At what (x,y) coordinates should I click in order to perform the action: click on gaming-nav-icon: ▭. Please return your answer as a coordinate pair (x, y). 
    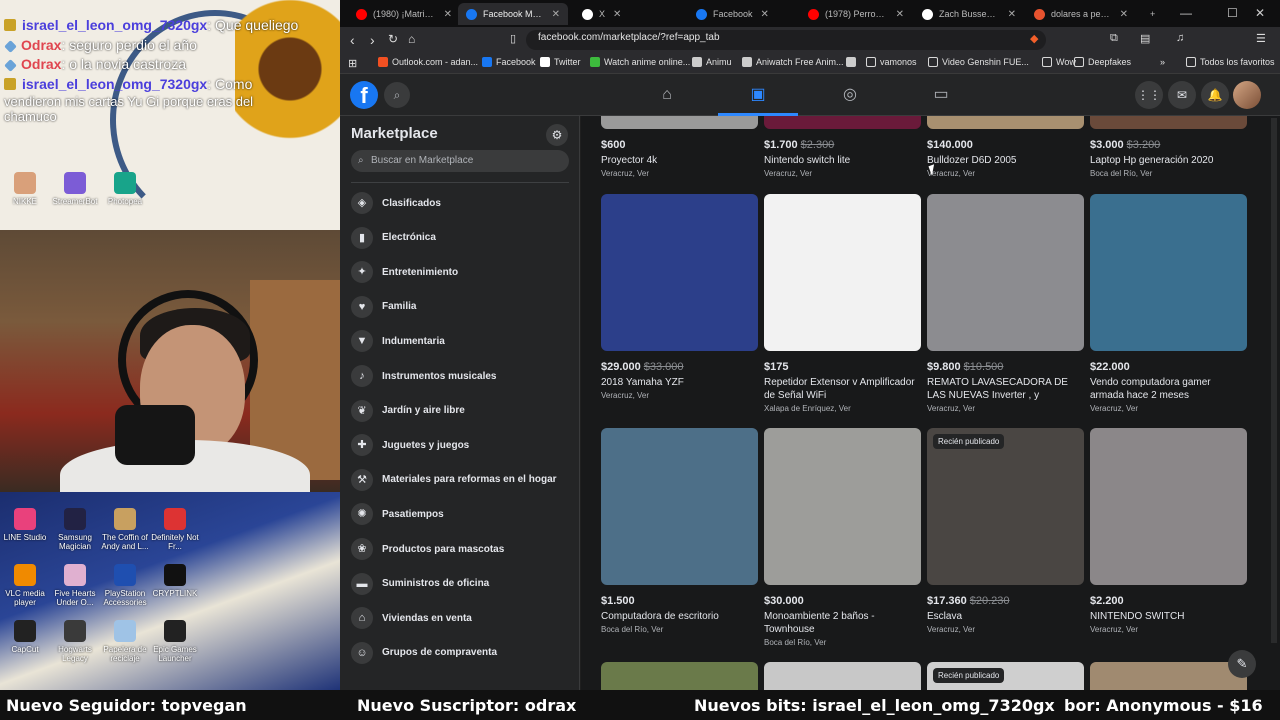
    Looking at the image, I should click on (941, 95).